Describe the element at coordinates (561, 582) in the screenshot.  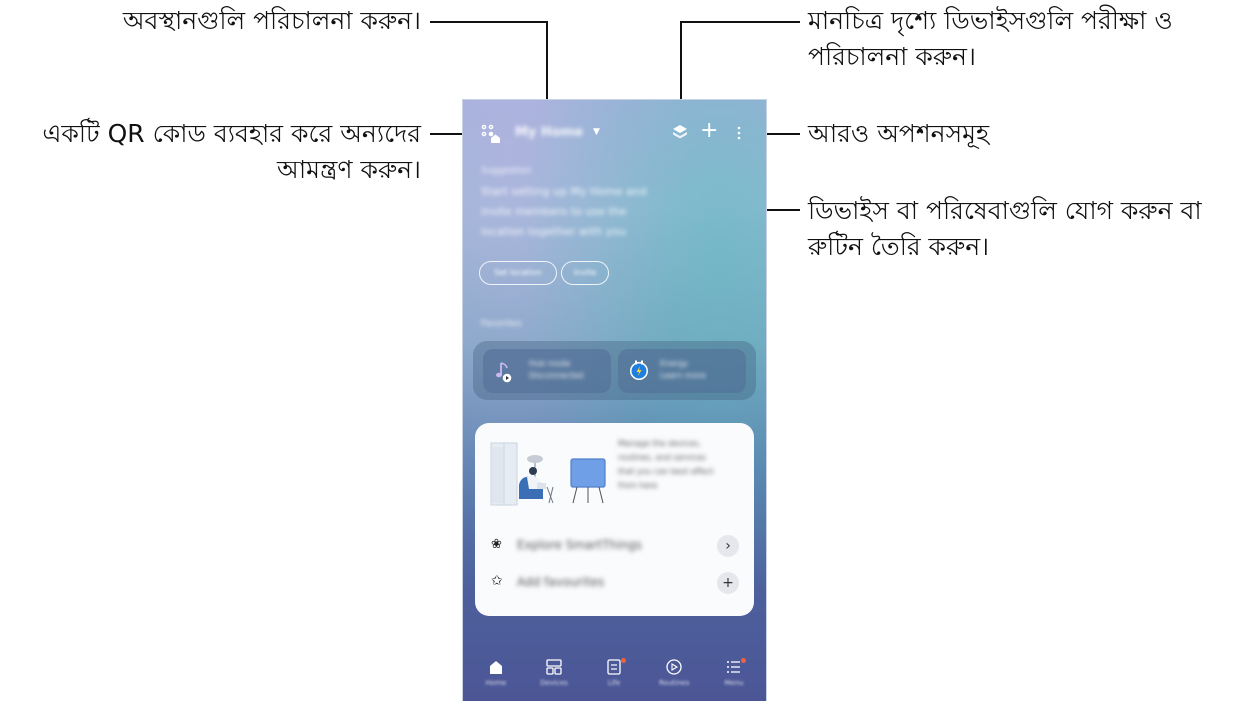
I see `add-favourites-label: Add favourites` at that location.